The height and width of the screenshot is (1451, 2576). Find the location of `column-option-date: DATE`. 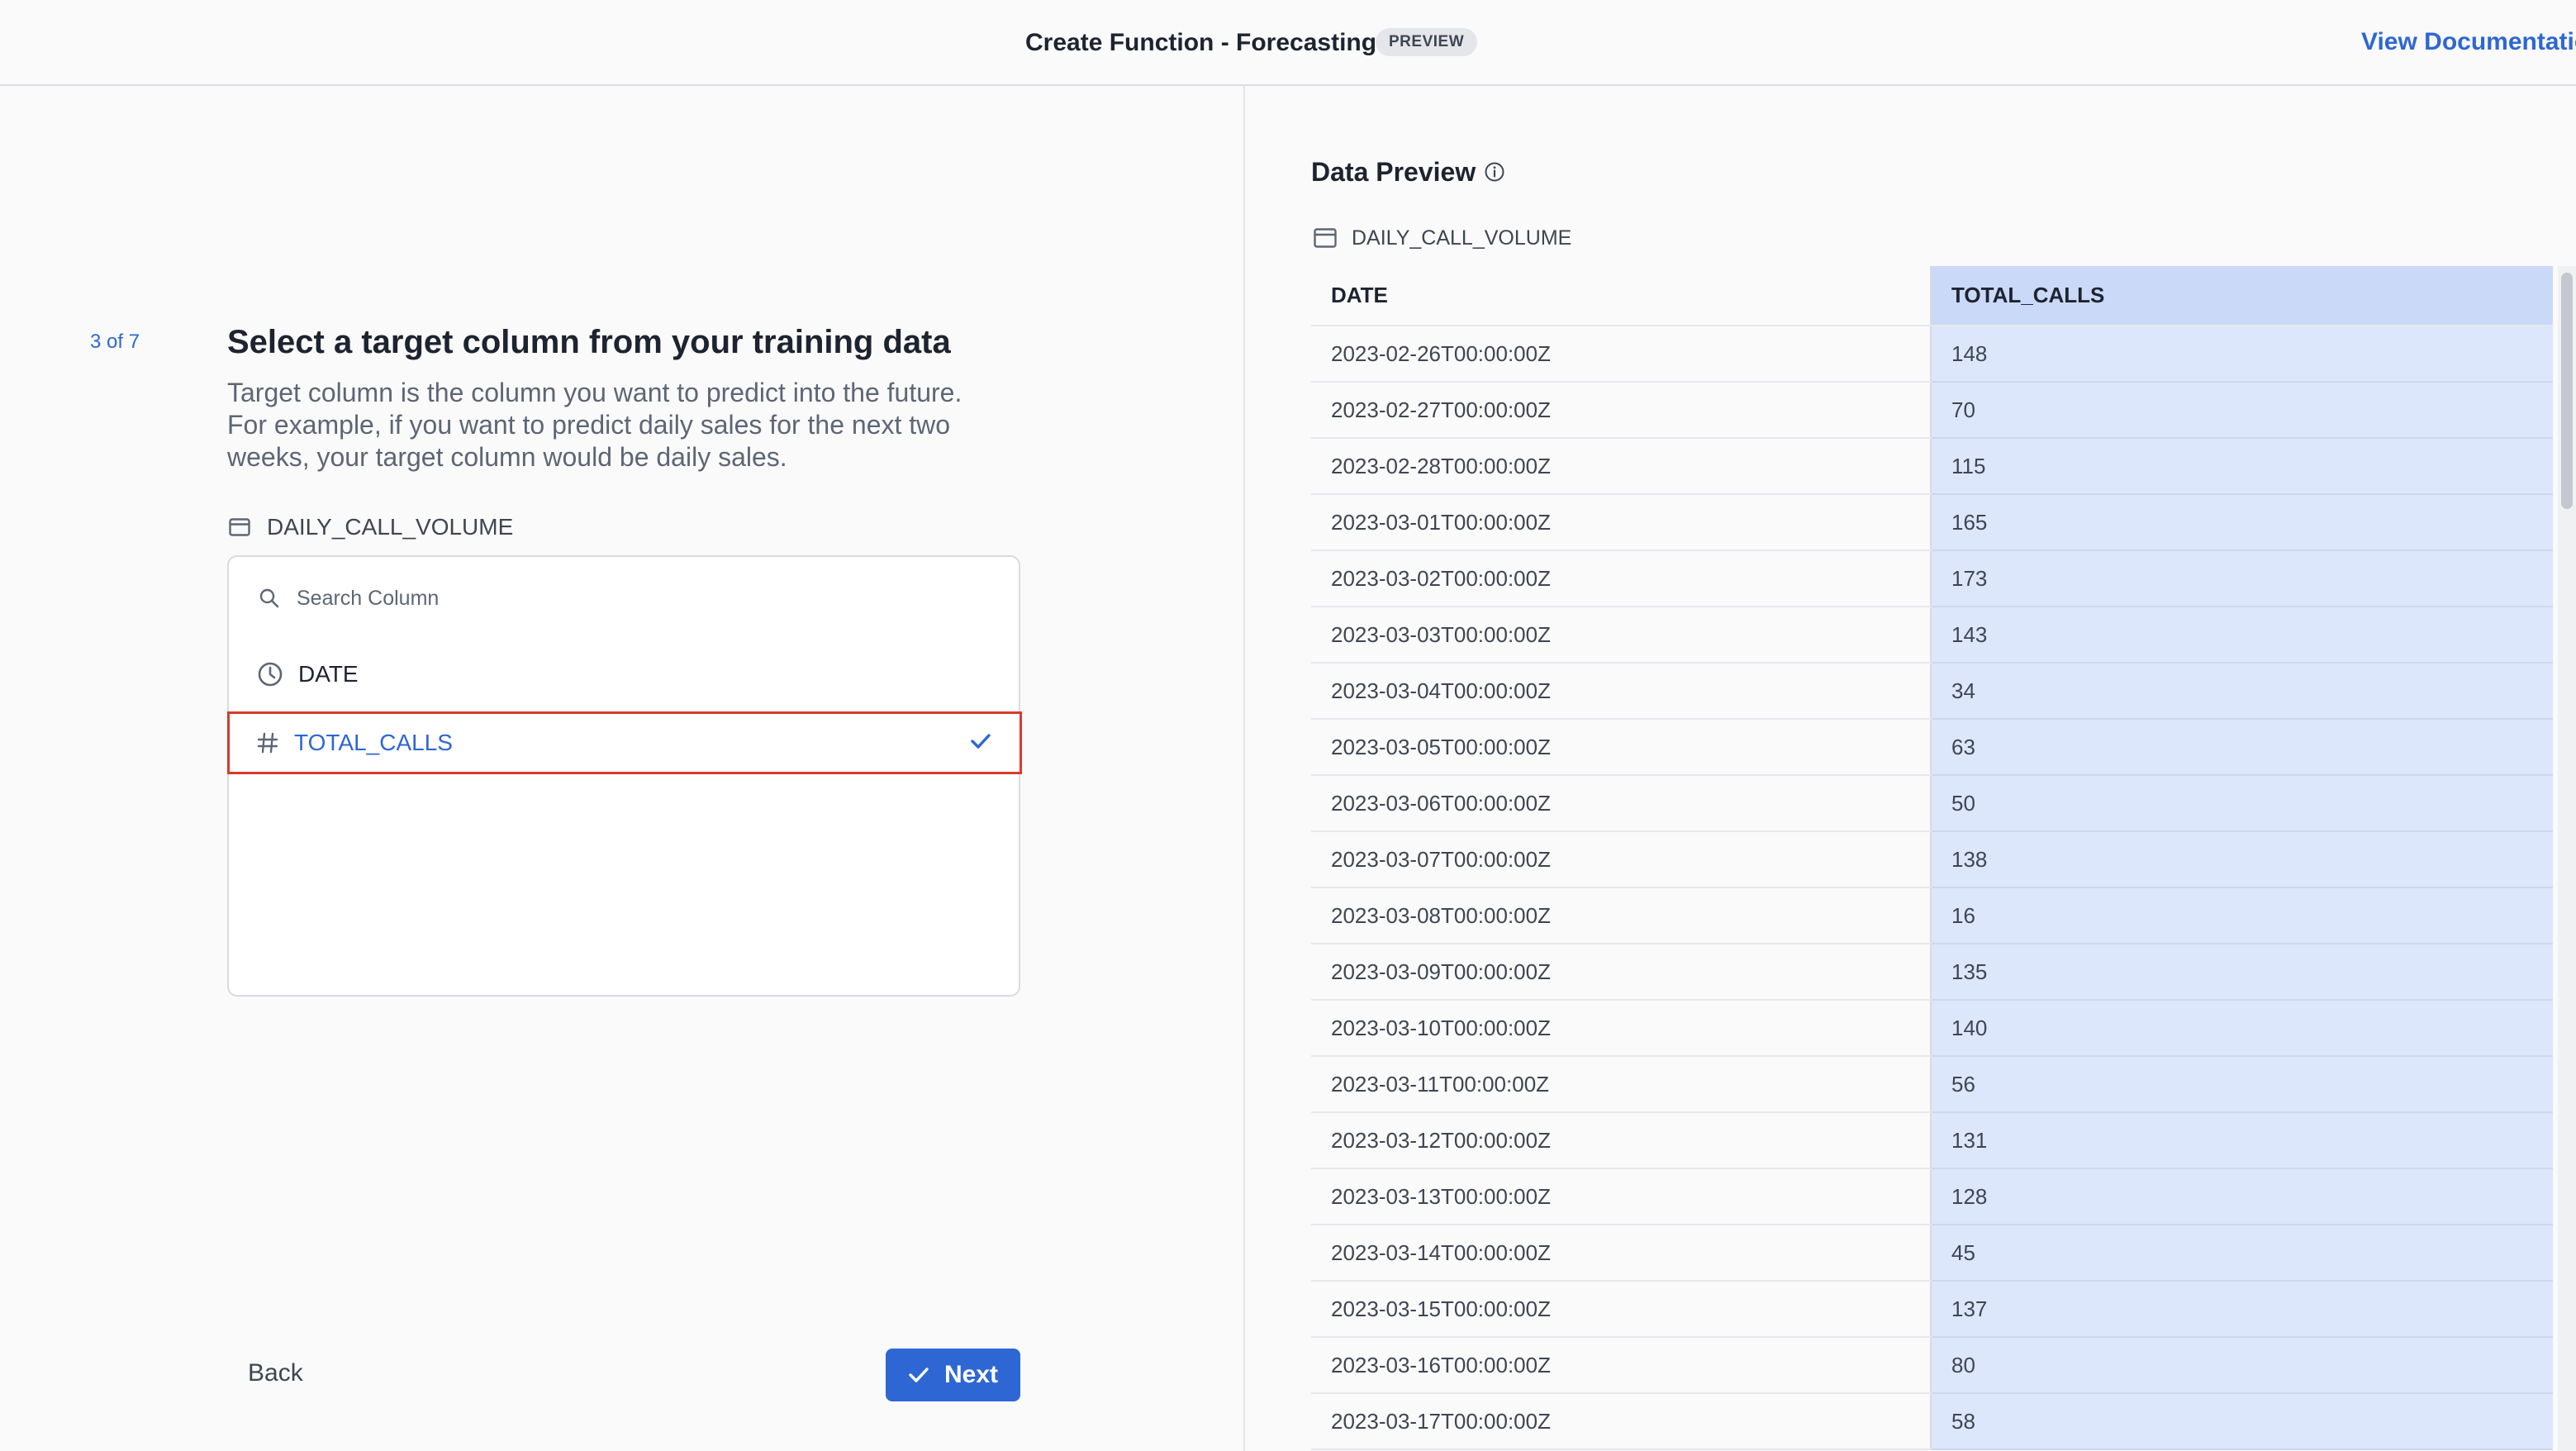

column-option-date: DATE is located at coordinates (624, 674).